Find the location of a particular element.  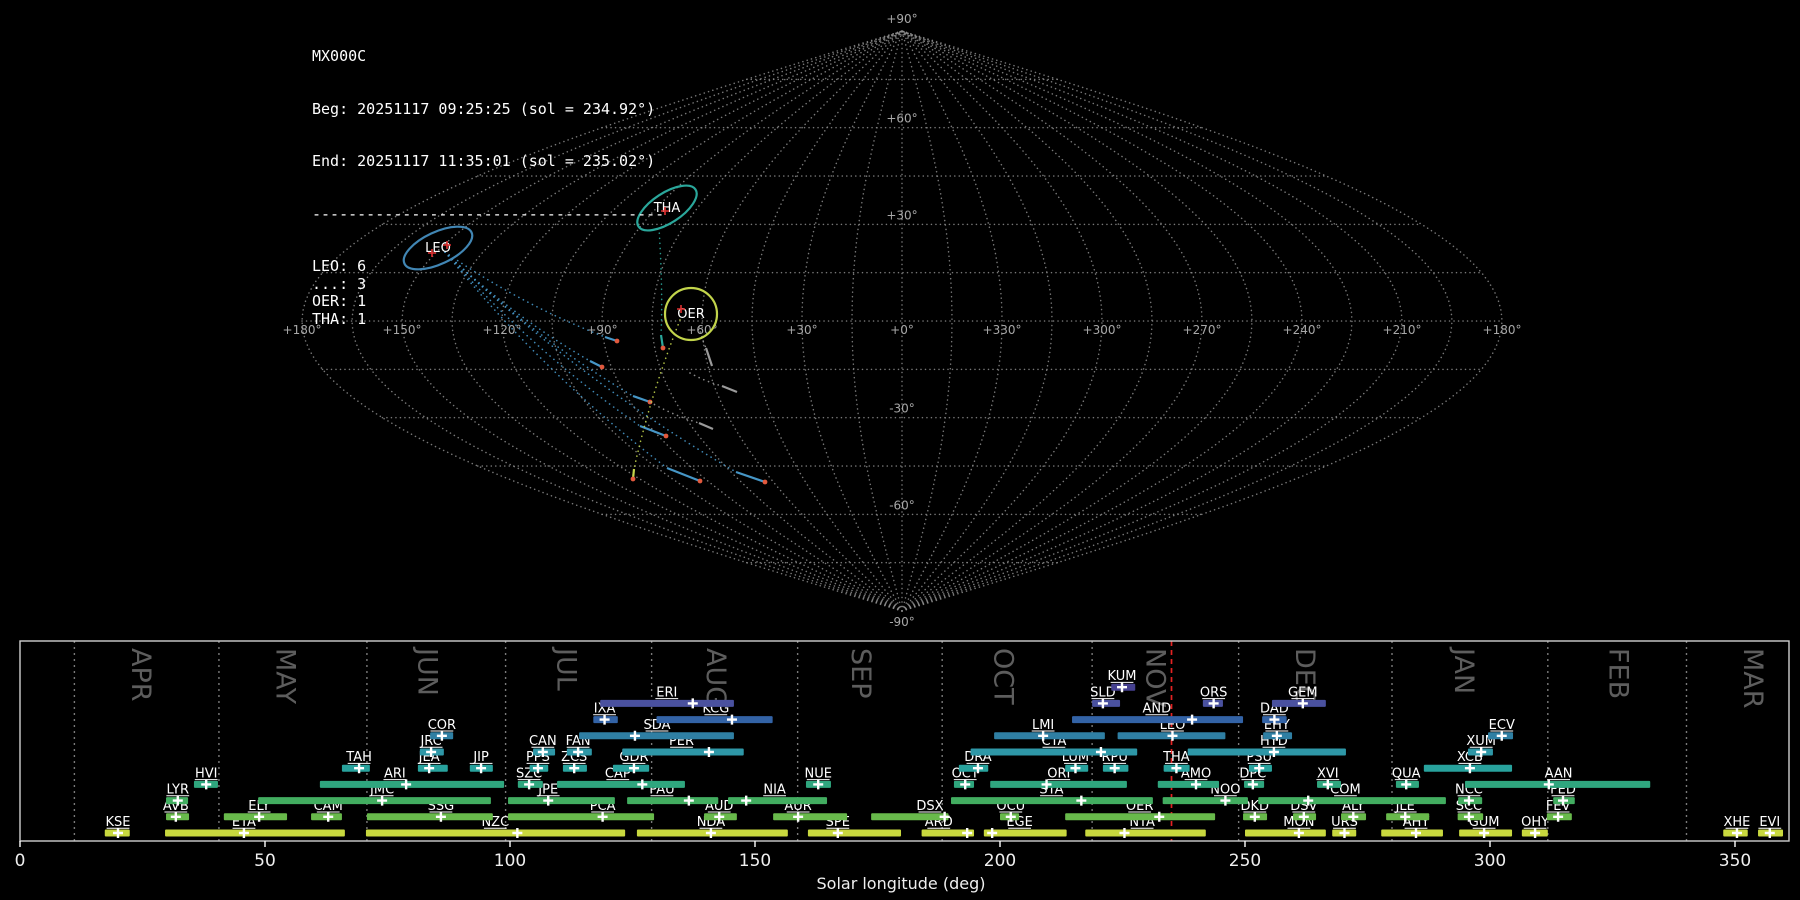

begin-time: Beg: 20251117 09:25:25 (sol = 234.92°) is located at coordinates (484, 108).